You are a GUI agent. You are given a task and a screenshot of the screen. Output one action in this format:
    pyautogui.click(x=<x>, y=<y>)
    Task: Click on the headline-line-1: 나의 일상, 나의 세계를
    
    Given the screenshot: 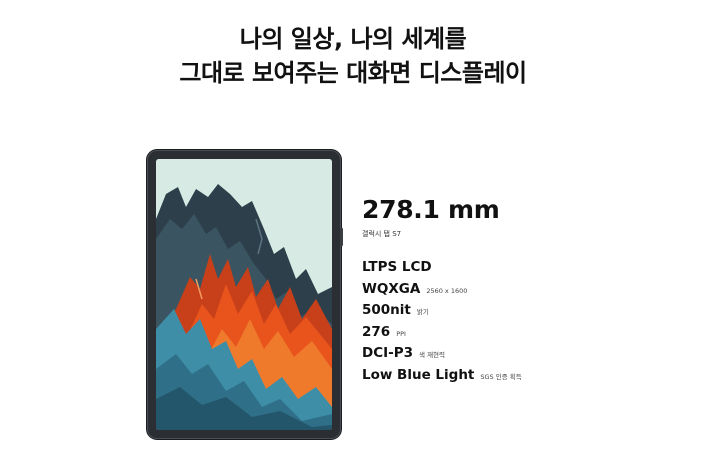 What is the action you would take?
    pyautogui.click(x=353, y=39)
    